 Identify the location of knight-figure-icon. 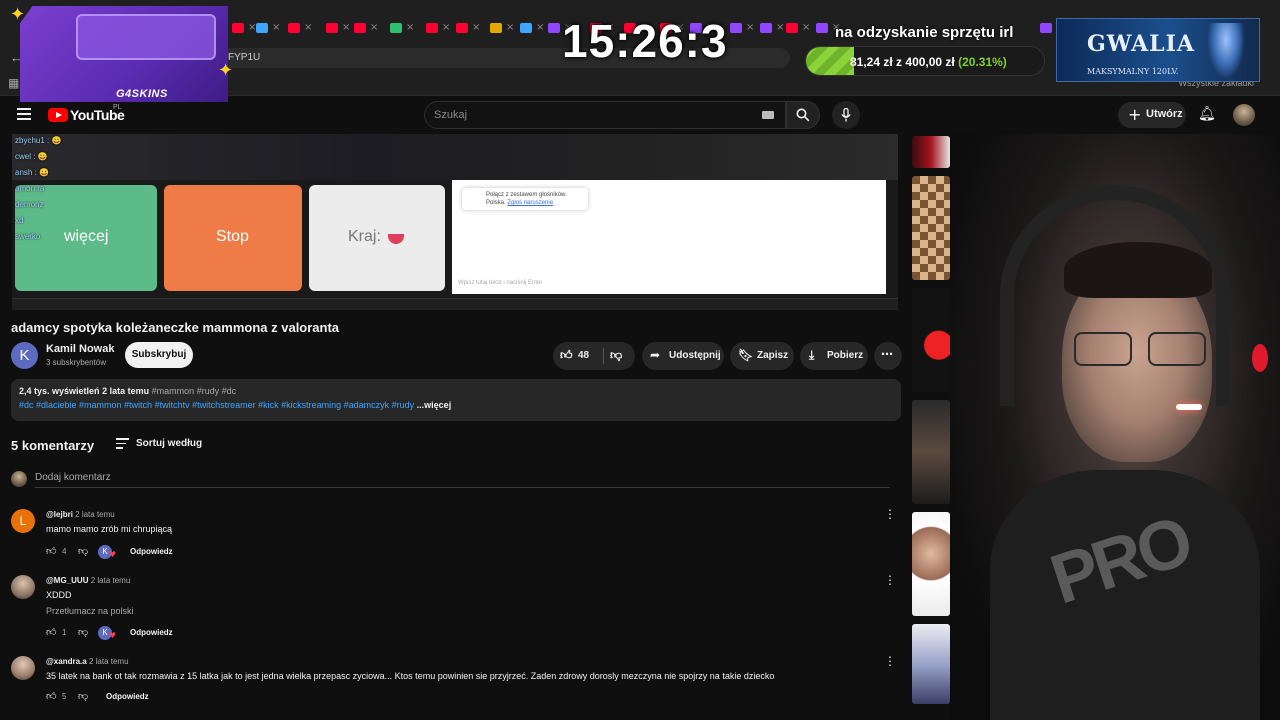
(1226, 51).